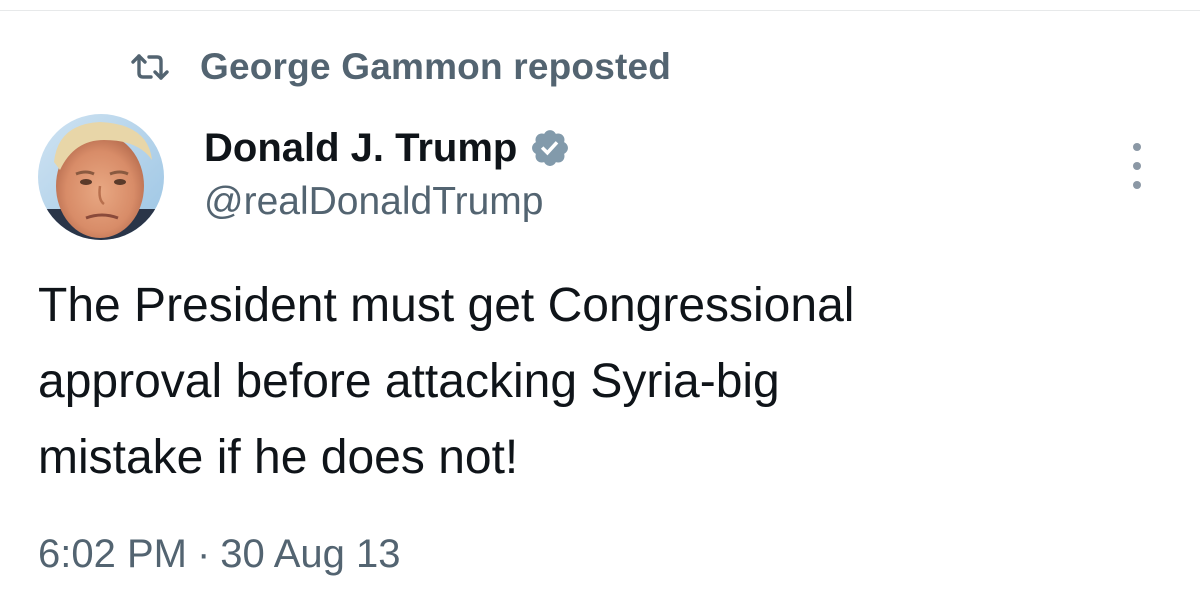 This screenshot has height=613, width=1200. Describe the element at coordinates (310, 554) in the screenshot. I see `tweet-date: 30 Aug 13` at that location.